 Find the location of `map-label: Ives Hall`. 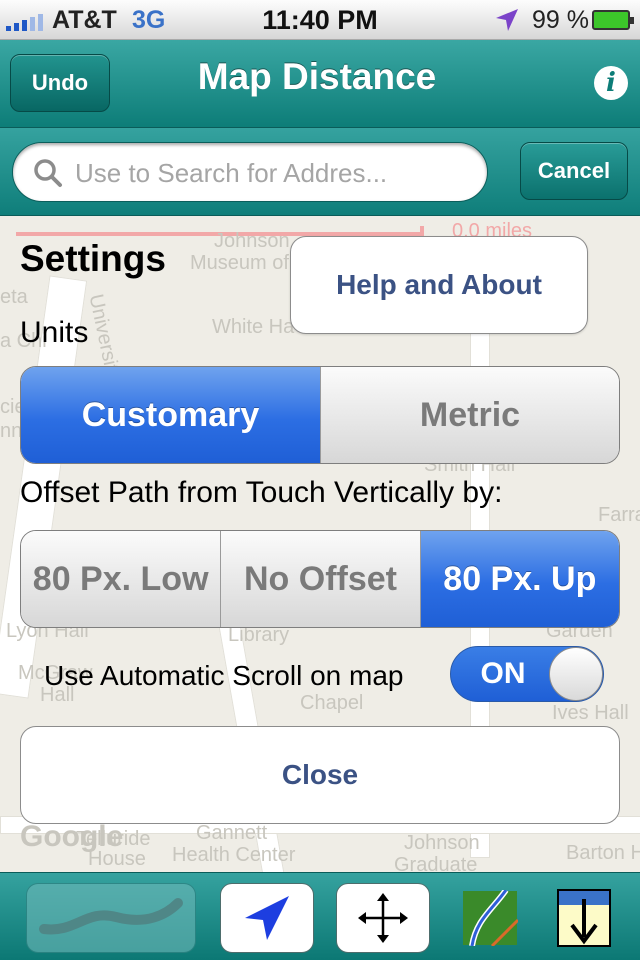

map-label: Ives Hall is located at coordinates (590, 713).